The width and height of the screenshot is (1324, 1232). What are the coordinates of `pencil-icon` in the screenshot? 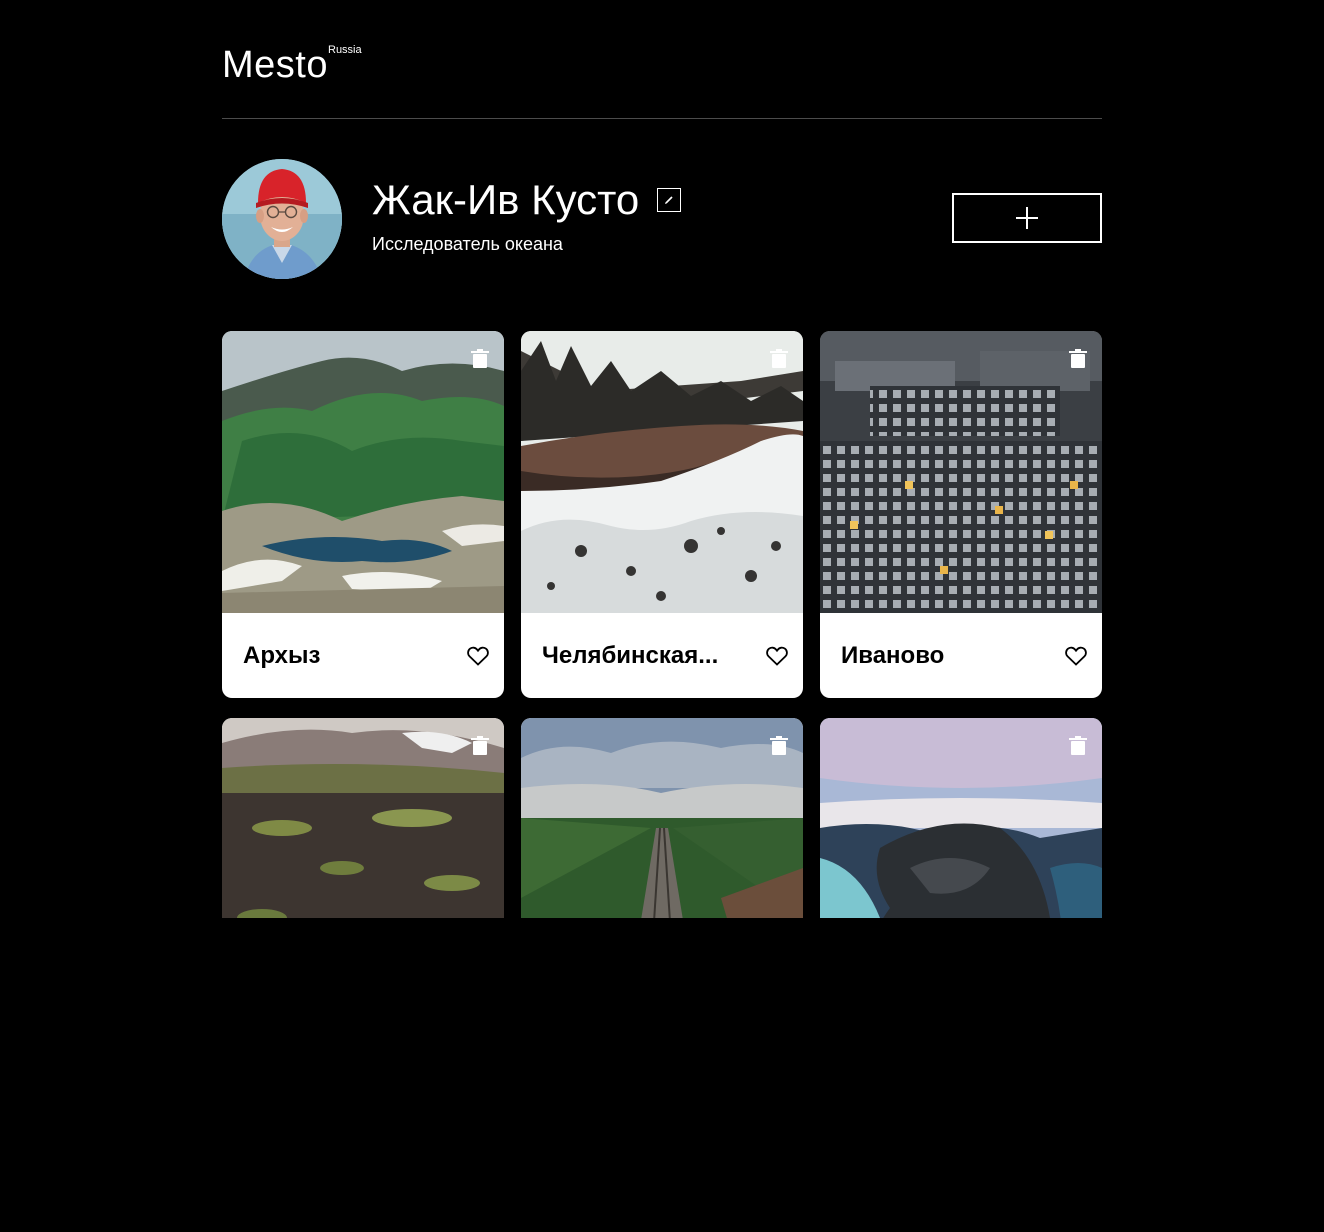 It's located at (669, 200).